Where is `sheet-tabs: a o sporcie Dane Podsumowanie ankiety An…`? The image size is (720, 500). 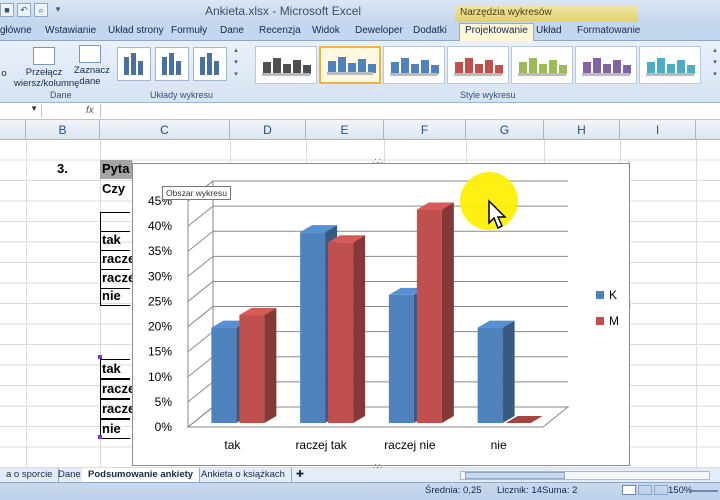 sheet-tabs: a o sporcie Dane Podsumowanie ankiety An… is located at coordinates (360, 475).